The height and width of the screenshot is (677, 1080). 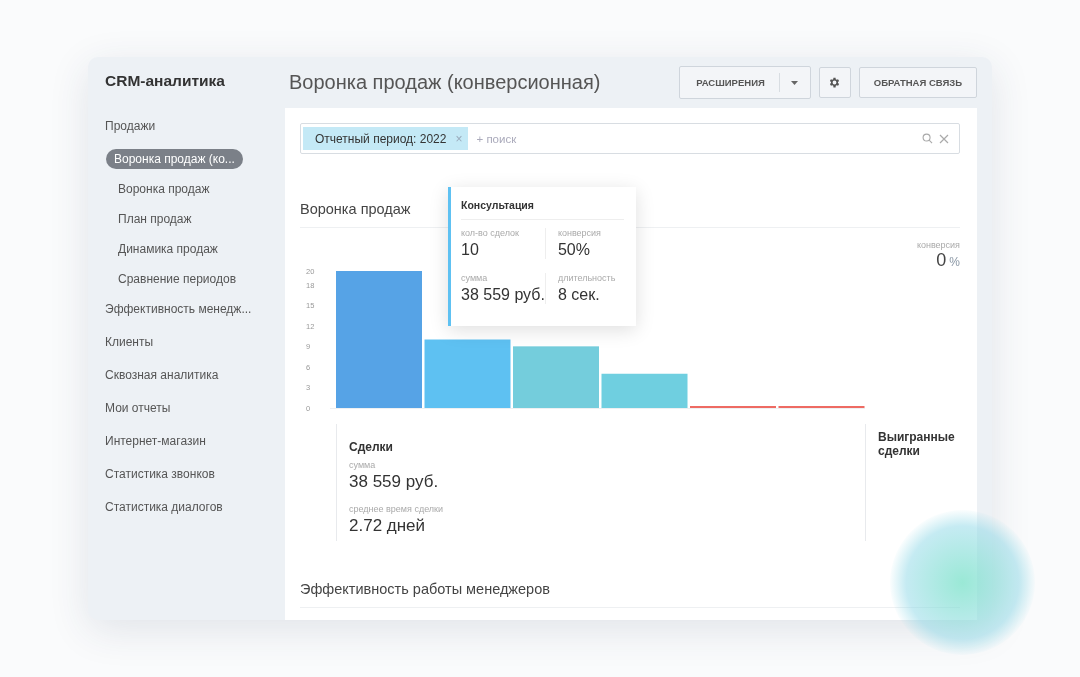 What do you see at coordinates (587, 278) in the screenshot?
I see `stat-label: длительность` at bounding box center [587, 278].